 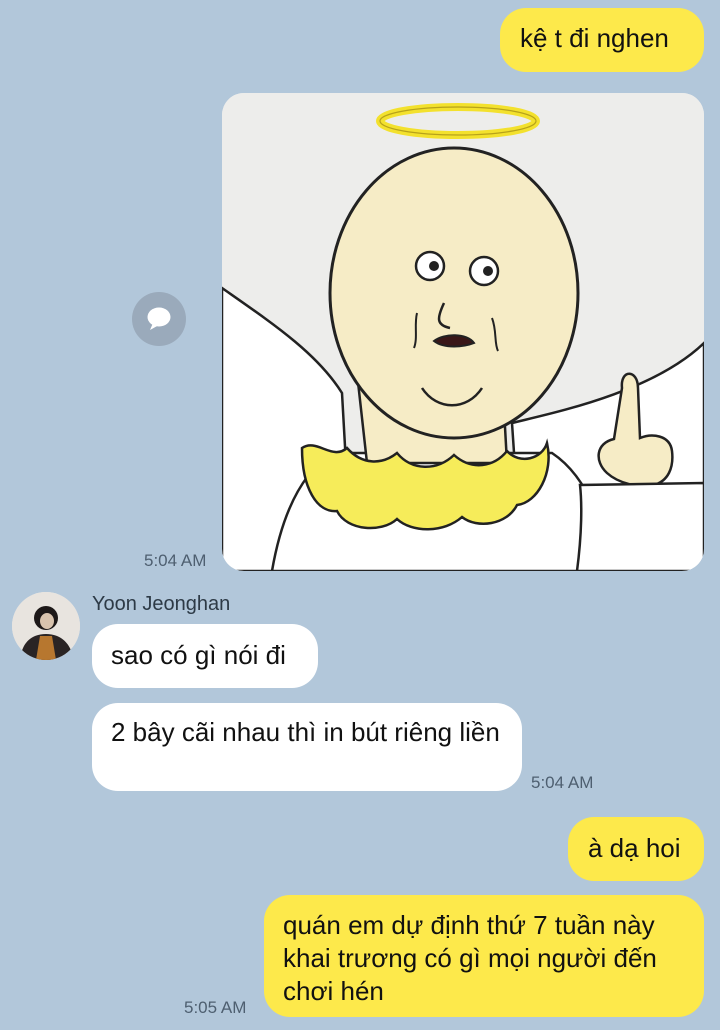 I want to click on sender-avatar, so click(x=46, y=626).